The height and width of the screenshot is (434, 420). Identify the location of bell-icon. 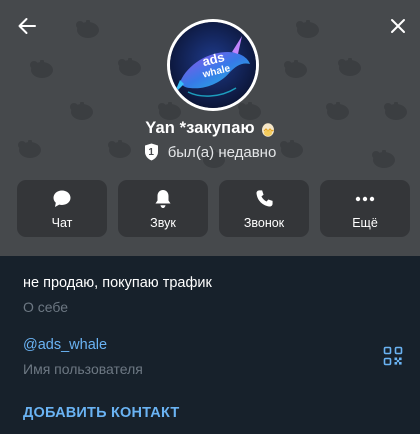
(163, 198).